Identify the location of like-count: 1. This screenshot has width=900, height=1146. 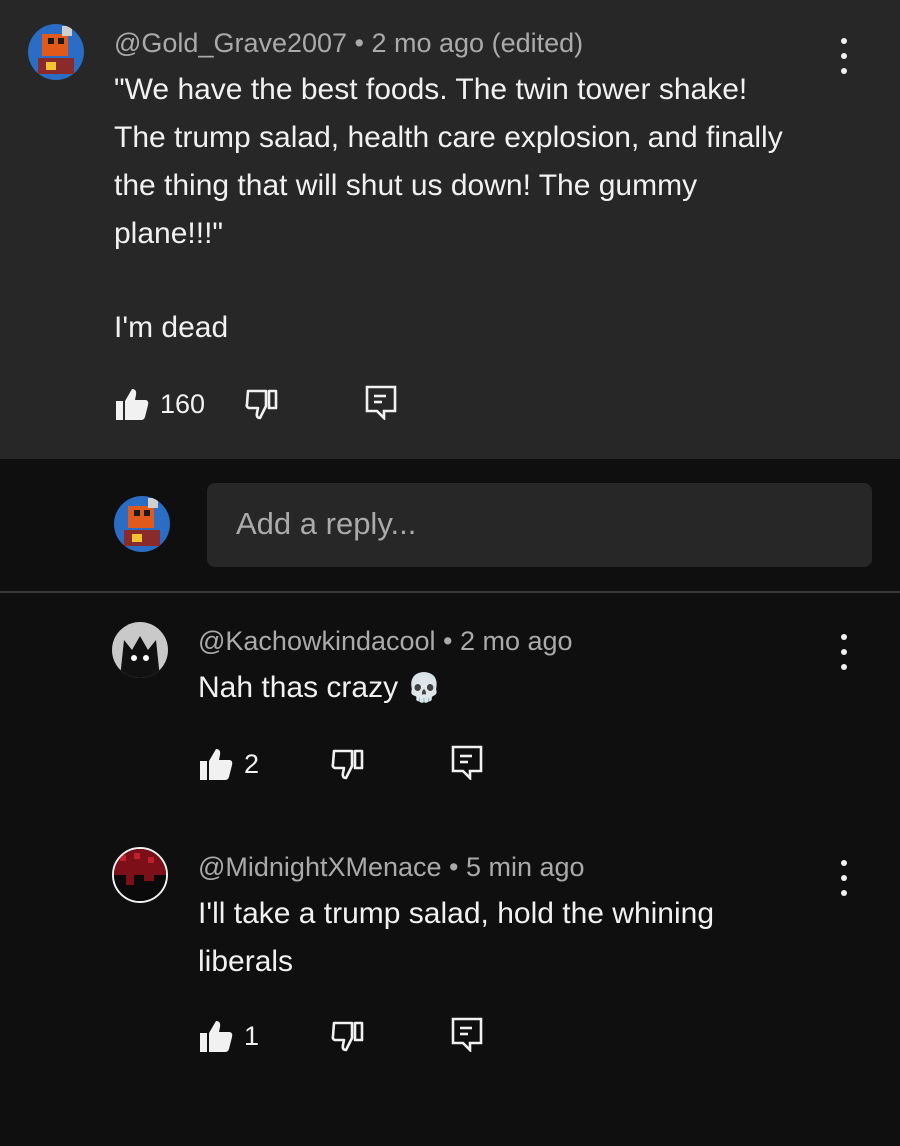
(252, 1036).